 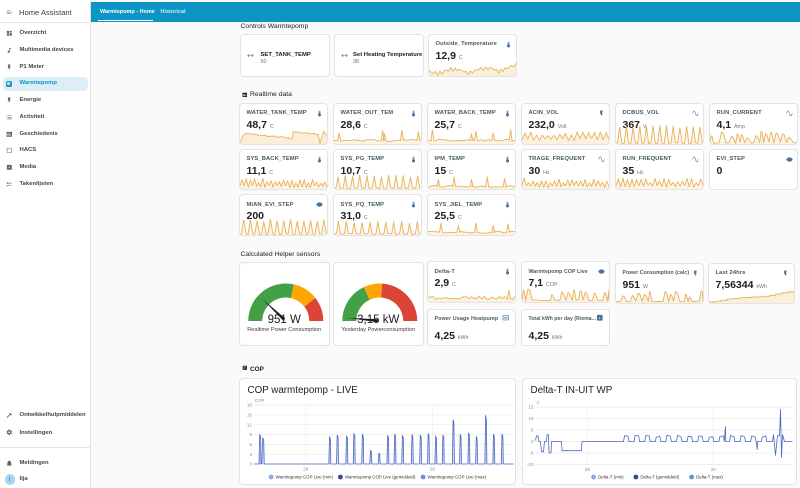 What do you see at coordinates (531, 429) in the screenshot?
I see `svg-text: 5` at bounding box center [531, 429].